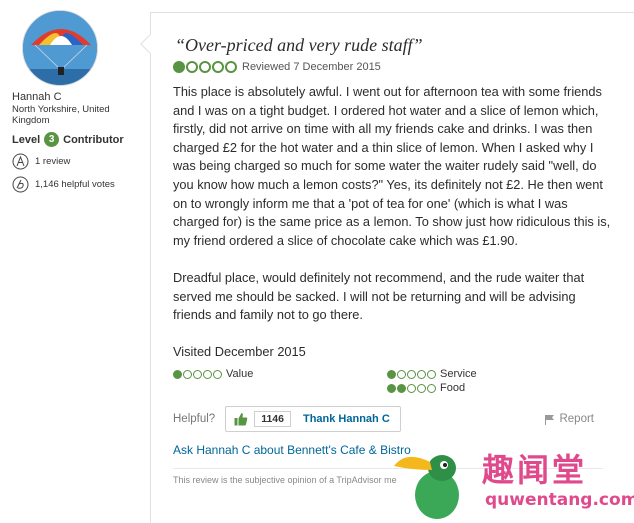  Describe the element at coordinates (240, 374) in the screenshot. I see `subrating-label: Value` at that location.